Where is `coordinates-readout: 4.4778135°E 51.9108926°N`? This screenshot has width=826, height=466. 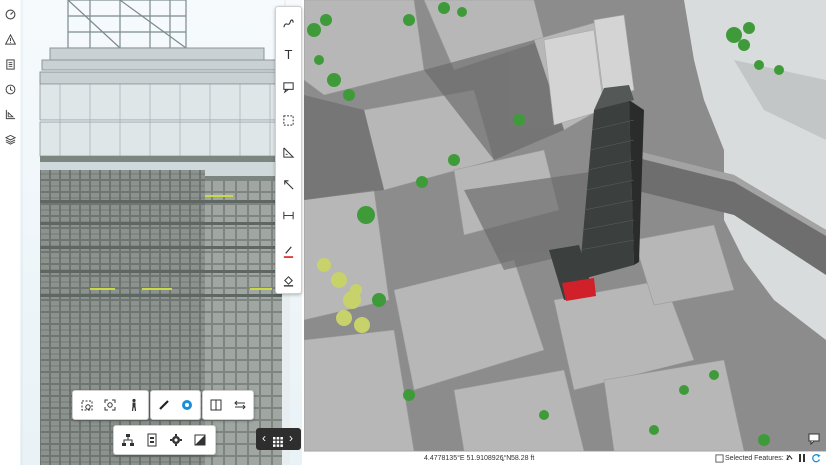 coordinates-readout: 4.4778135°E 51.9108926°N is located at coordinates (468, 458).